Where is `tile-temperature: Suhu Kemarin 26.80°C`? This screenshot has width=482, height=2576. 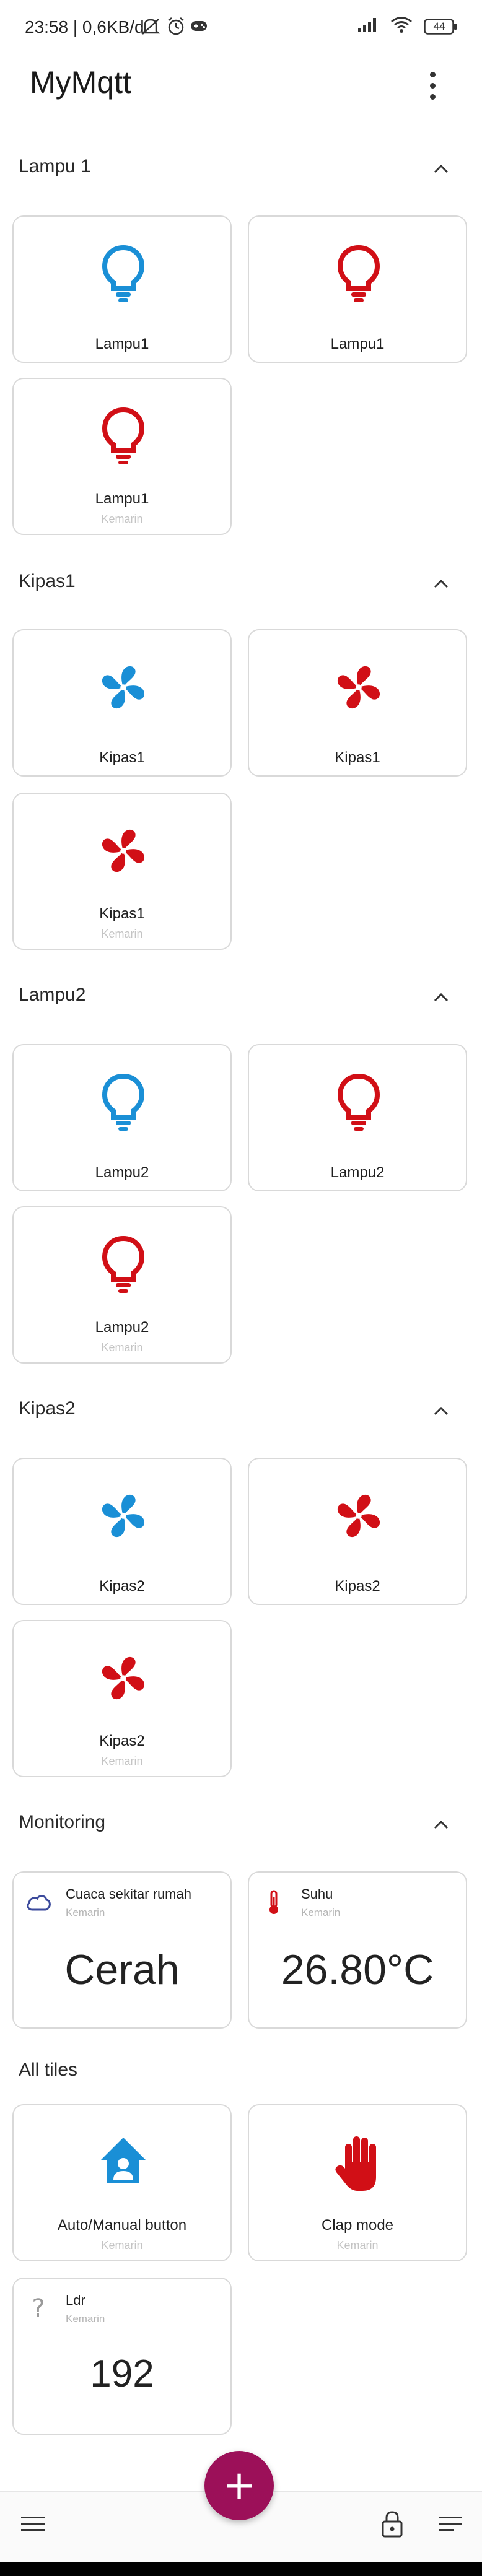
tile-temperature: Suhu Kemarin 26.80°C is located at coordinates (358, 1950).